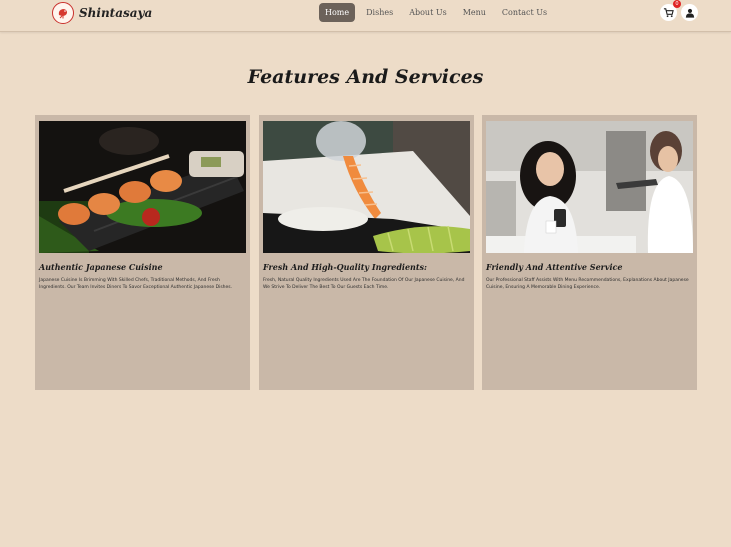  I want to click on sushi-dish-image, so click(142, 187).